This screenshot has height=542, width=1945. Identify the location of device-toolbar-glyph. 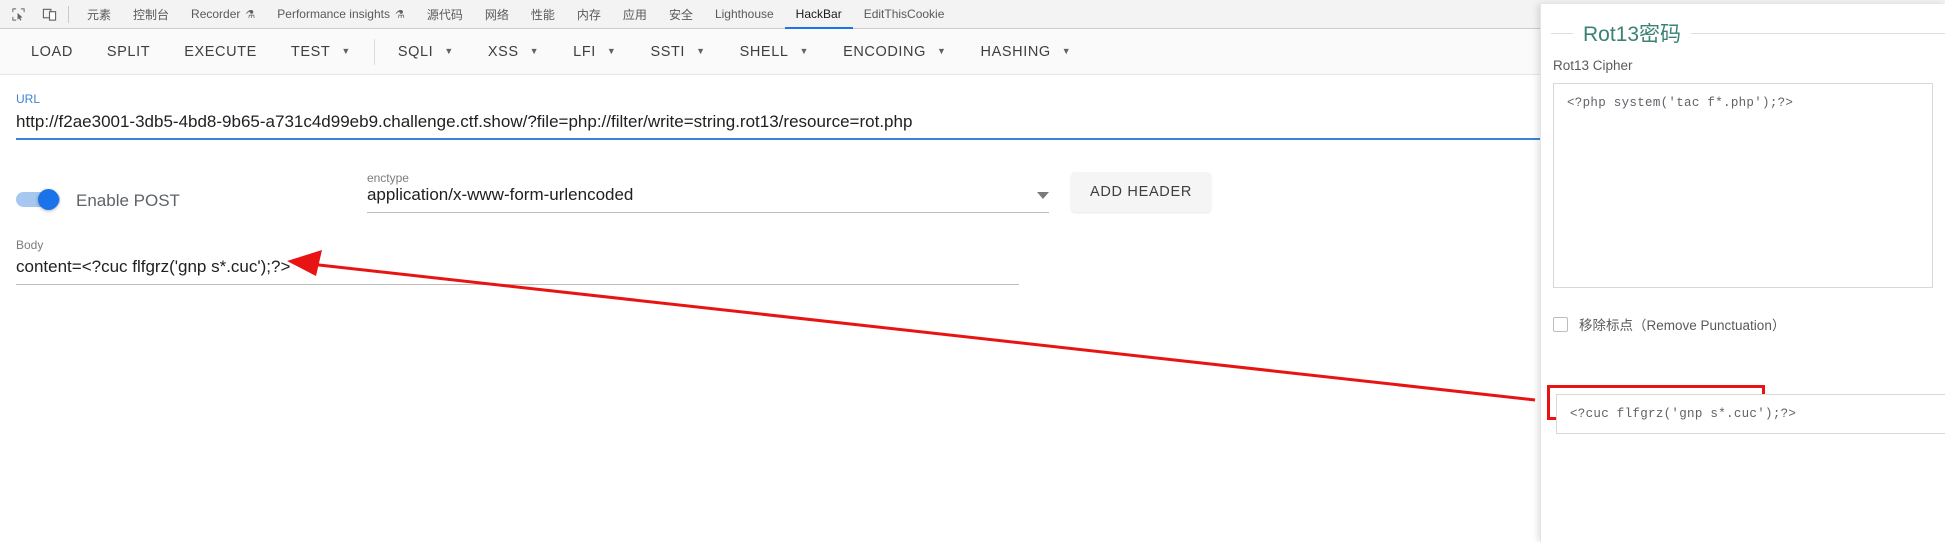
(49, 14).